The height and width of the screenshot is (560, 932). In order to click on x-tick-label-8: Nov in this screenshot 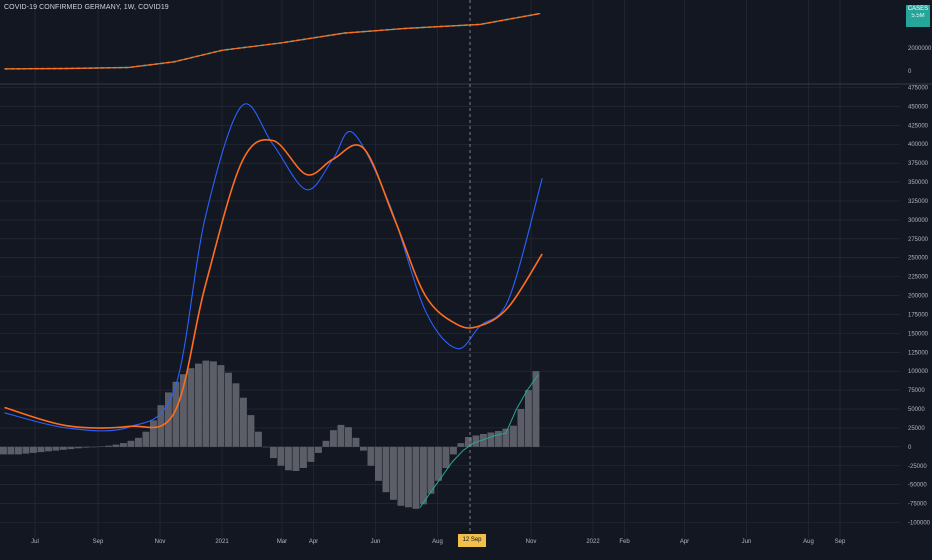, I will do `click(531, 542)`.